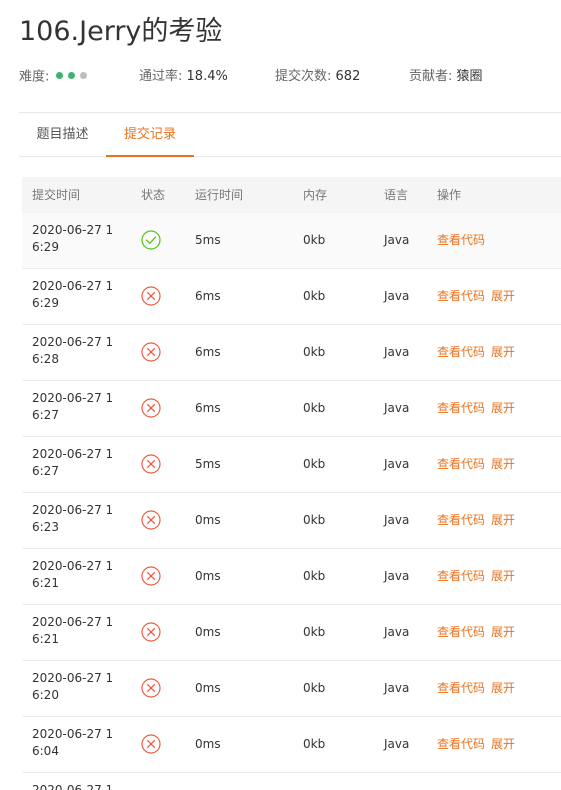 The image size is (561, 790). What do you see at coordinates (291, 195) in the screenshot?
I see `table-header: 提交时间 状态 运行时间 内存 语言 操作` at bounding box center [291, 195].